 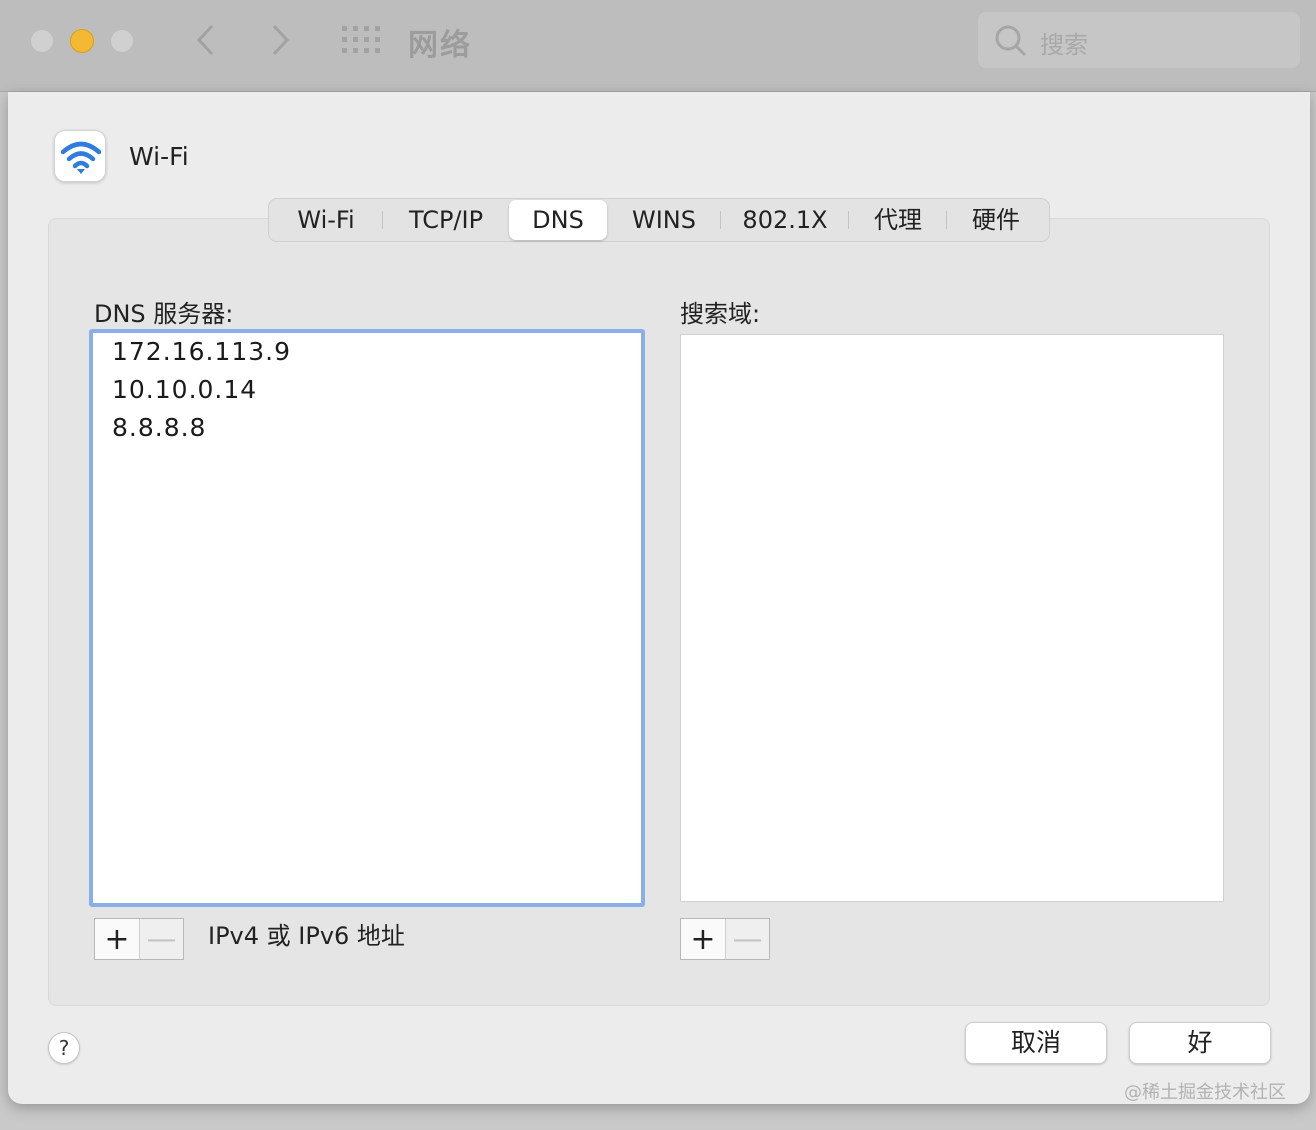 I want to click on tab-proxy: 代理, so click(x=898, y=220).